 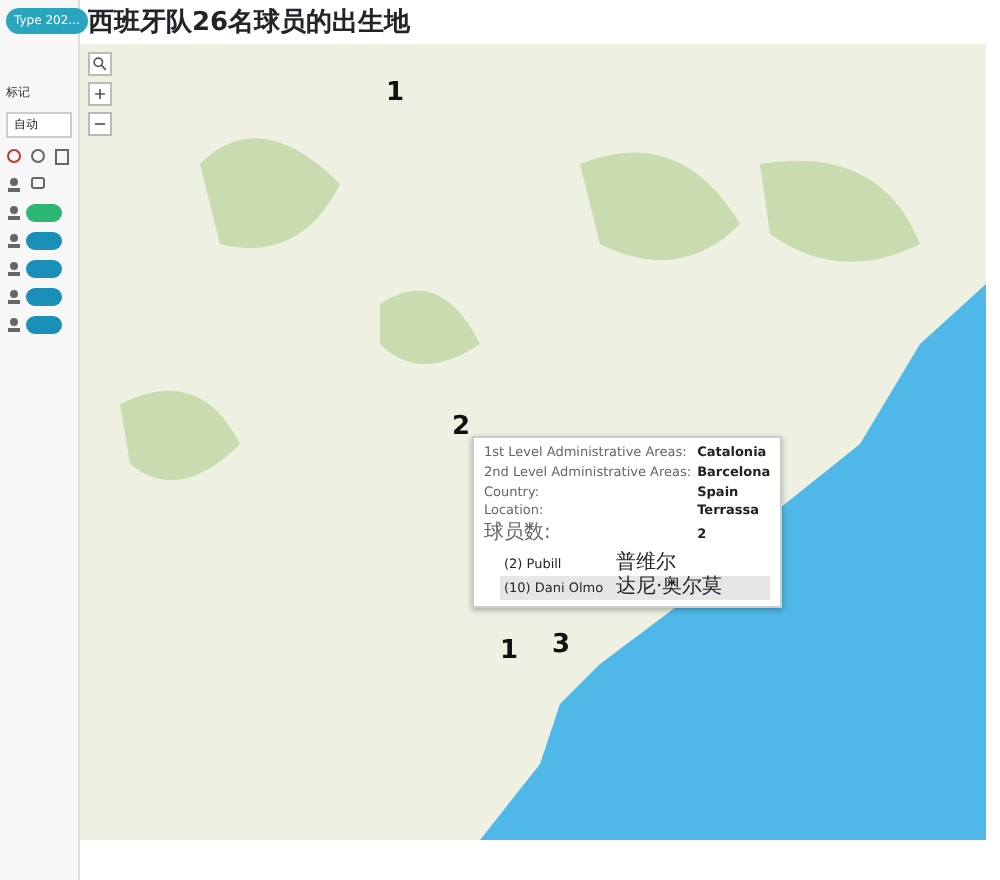 What do you see at coordinates (14, 185) in the screenshot?
I see `detail-icon` at bounding box center [14, 185].